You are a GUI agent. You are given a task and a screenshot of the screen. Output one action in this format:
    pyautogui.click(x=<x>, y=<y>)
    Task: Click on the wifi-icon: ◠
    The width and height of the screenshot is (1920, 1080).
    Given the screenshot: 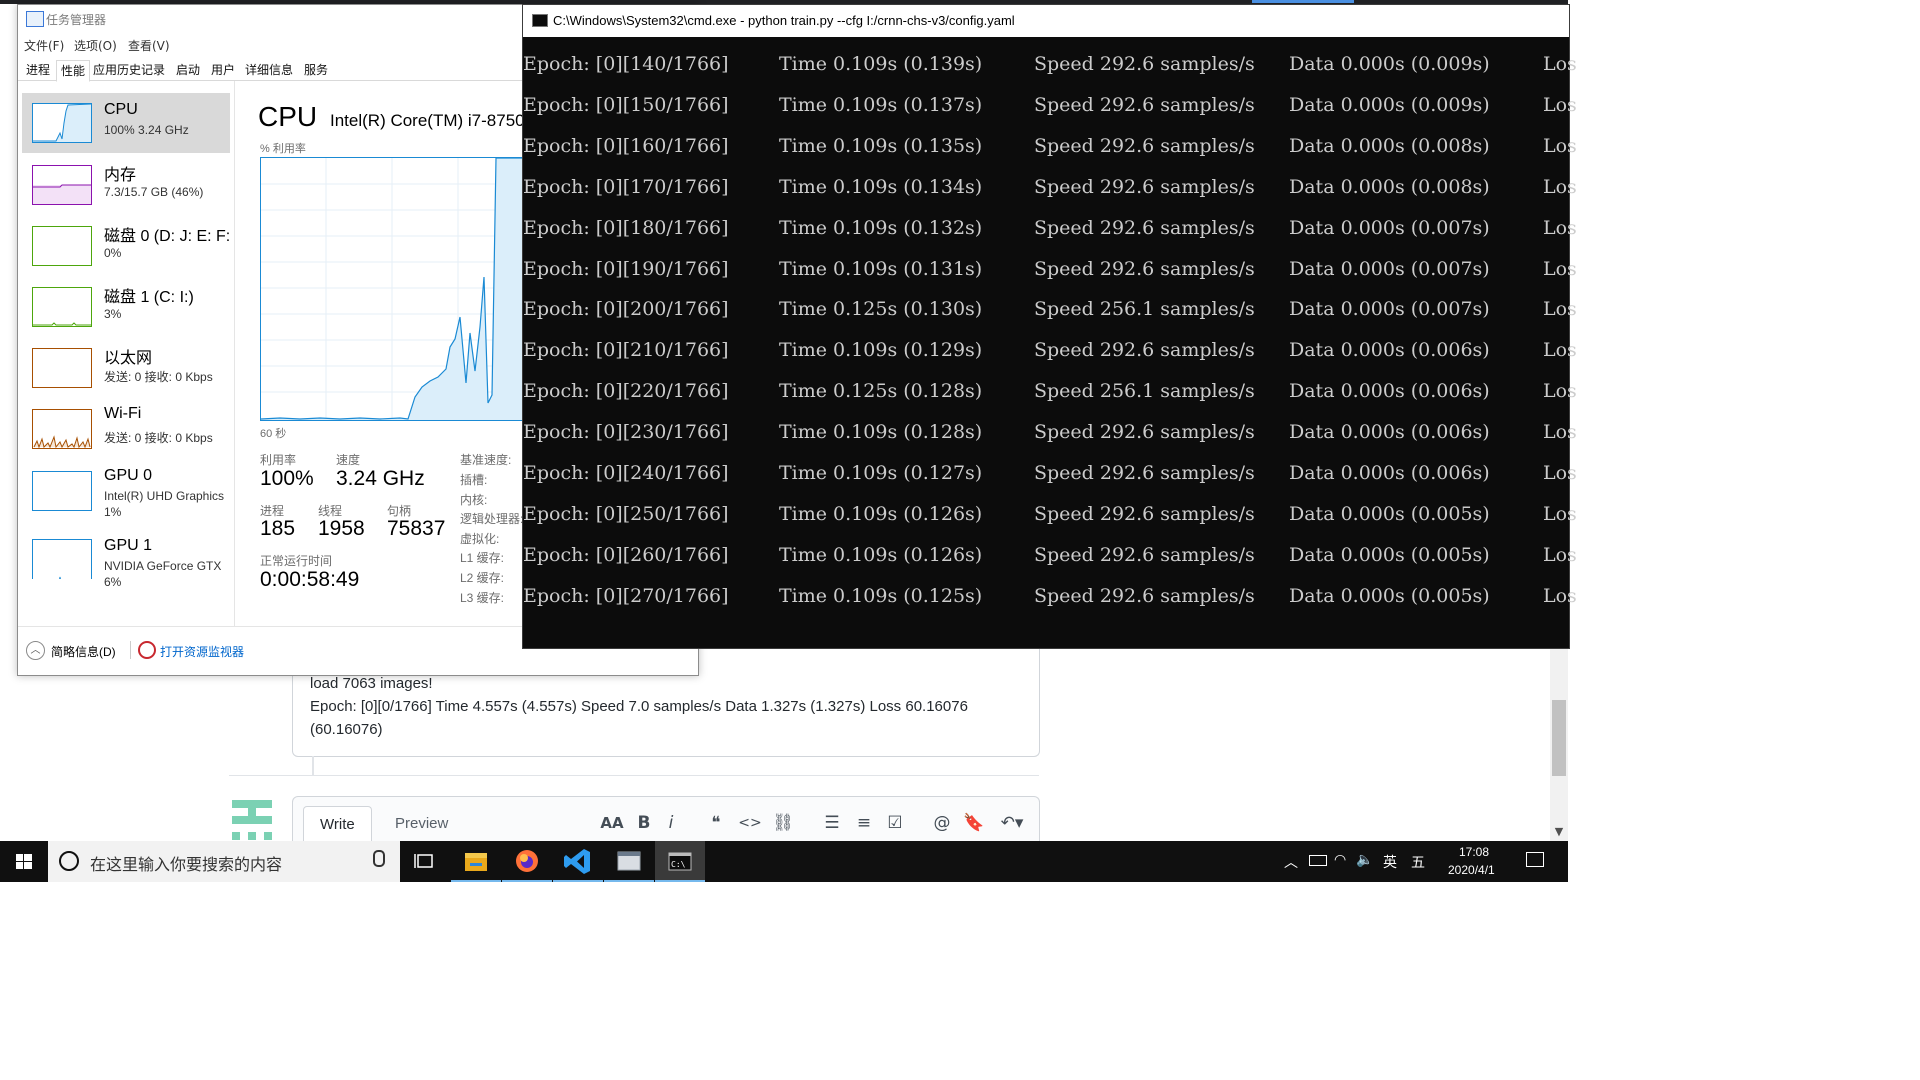 What is the action you would take?
    pyautogui.click(x=1340, y=860)
    